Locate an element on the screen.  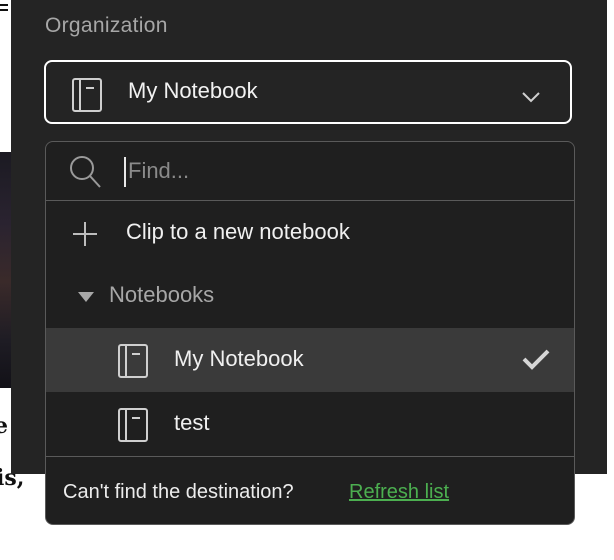
checkmark-icon is located at coordinates (536, 361).